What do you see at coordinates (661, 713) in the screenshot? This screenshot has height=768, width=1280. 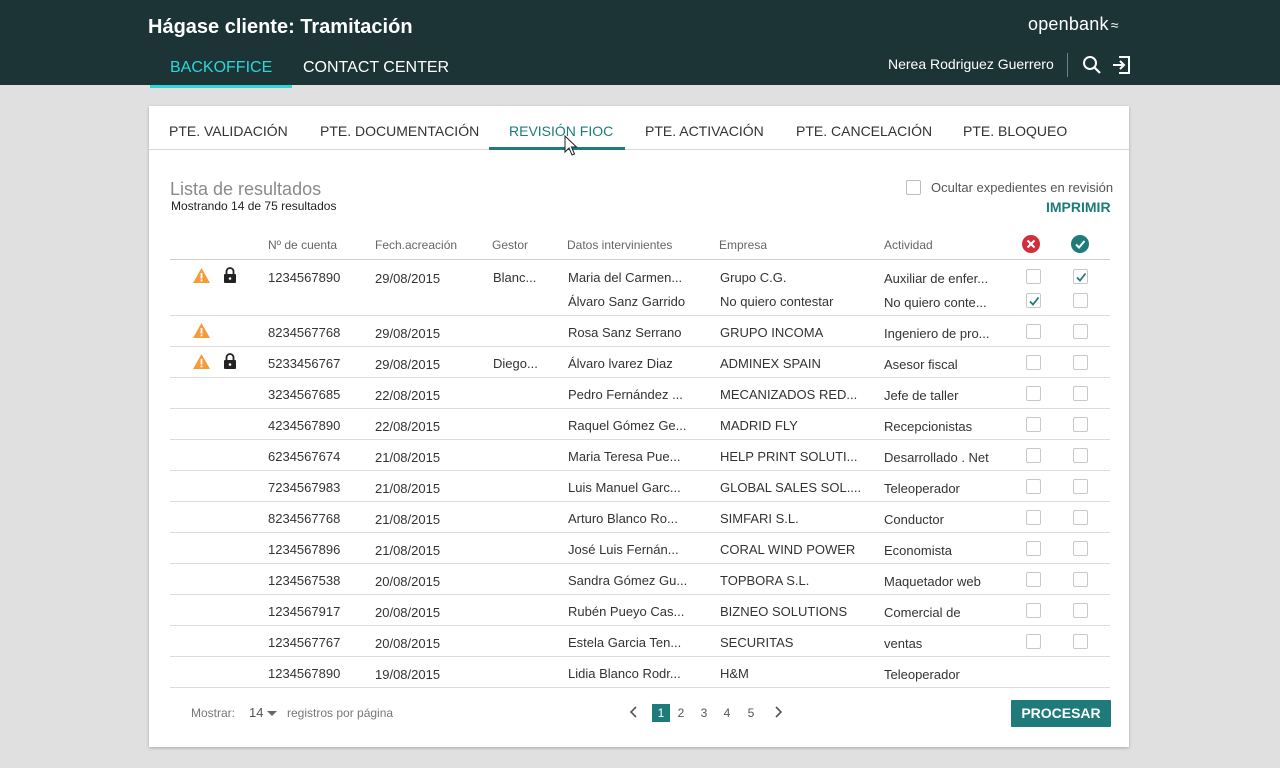 I see `page-1: 1` at bounding box center [661, 713].